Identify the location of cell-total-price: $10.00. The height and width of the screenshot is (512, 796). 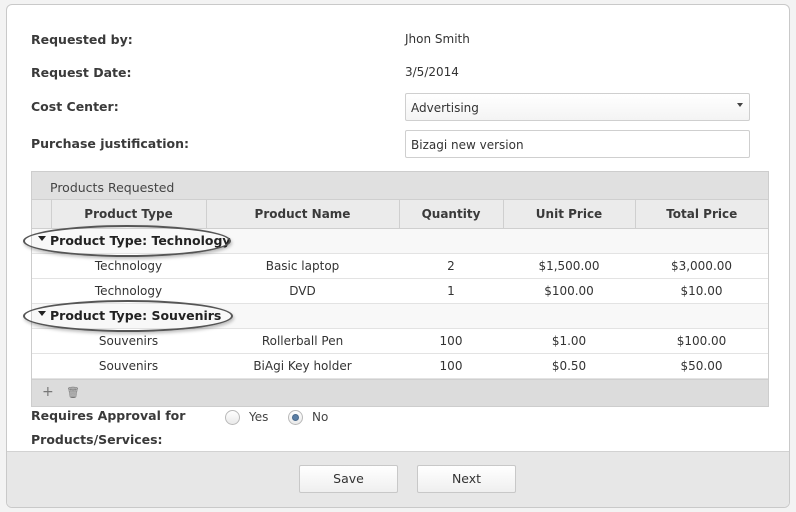
(701, 291).